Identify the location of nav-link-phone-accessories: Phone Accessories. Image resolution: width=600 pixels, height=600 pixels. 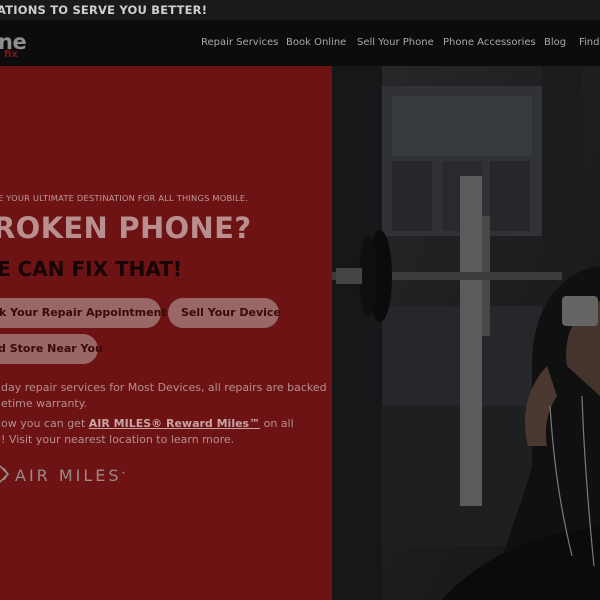
(489, 43).